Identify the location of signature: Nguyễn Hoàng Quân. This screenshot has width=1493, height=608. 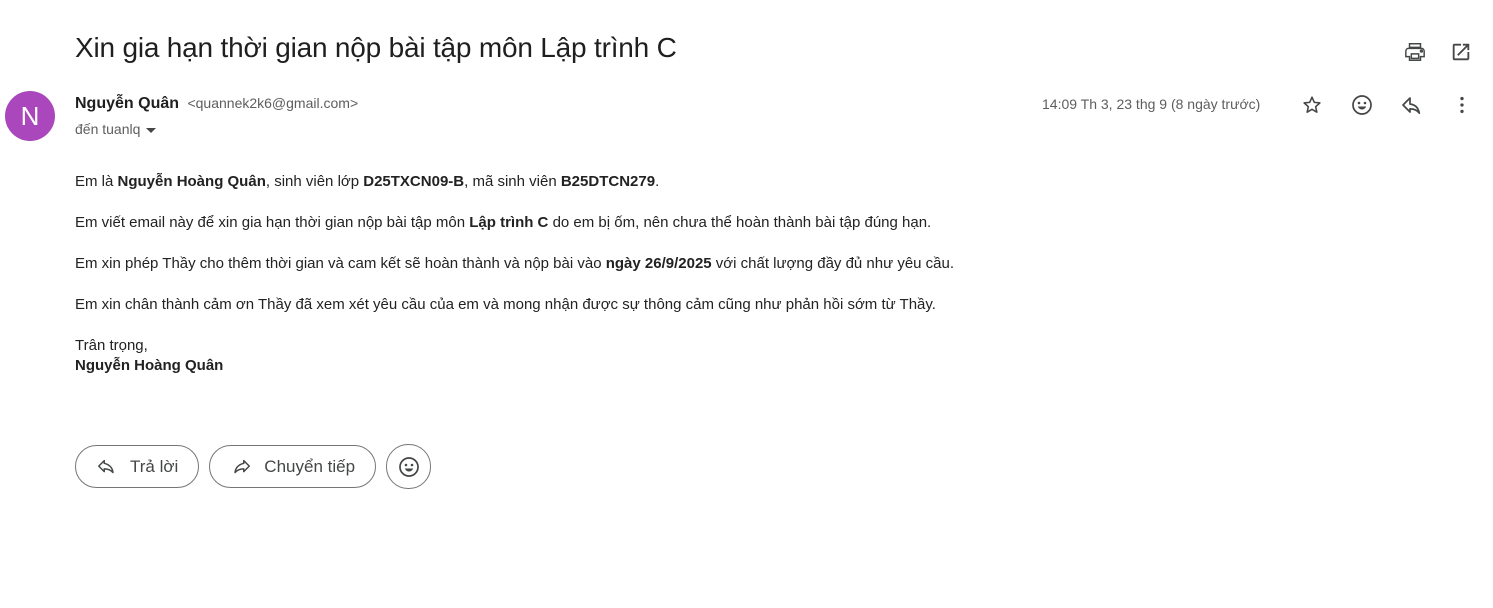
(149, 365).